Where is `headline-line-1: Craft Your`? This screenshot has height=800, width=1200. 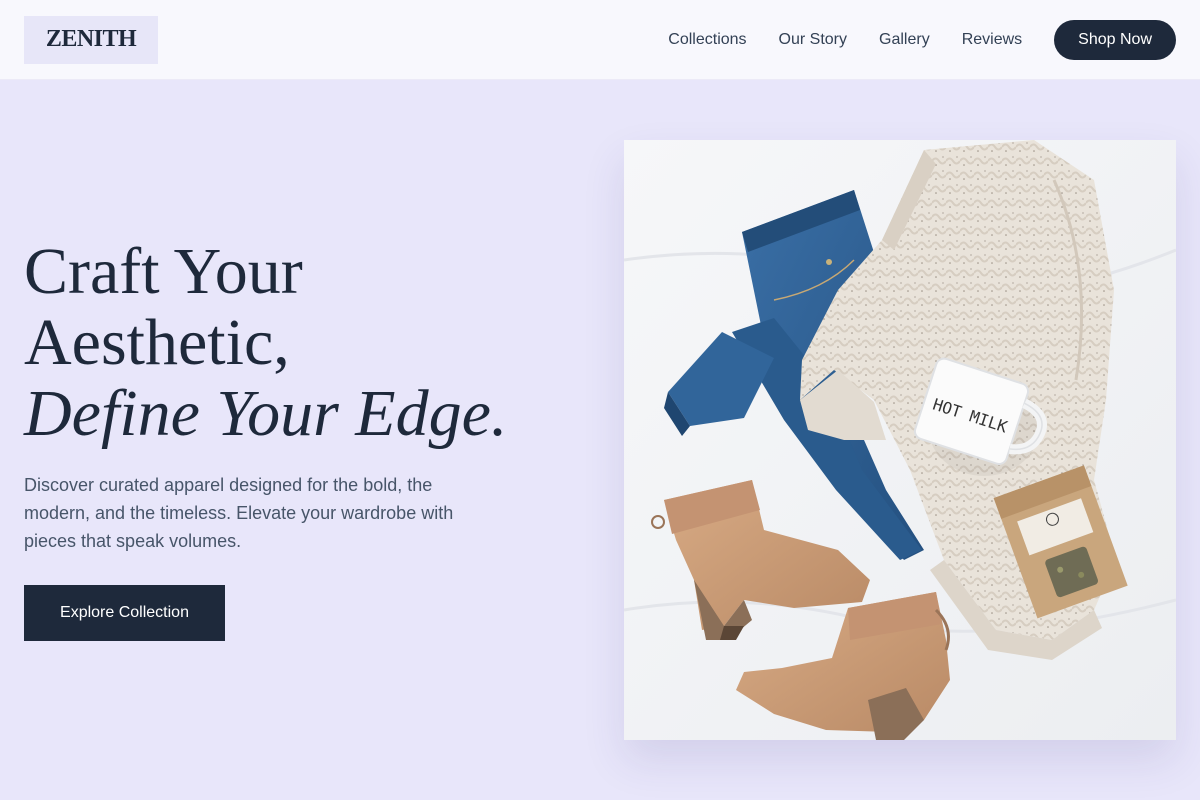
headline-line-1: Craft Your is located at coordinates (163, 271).